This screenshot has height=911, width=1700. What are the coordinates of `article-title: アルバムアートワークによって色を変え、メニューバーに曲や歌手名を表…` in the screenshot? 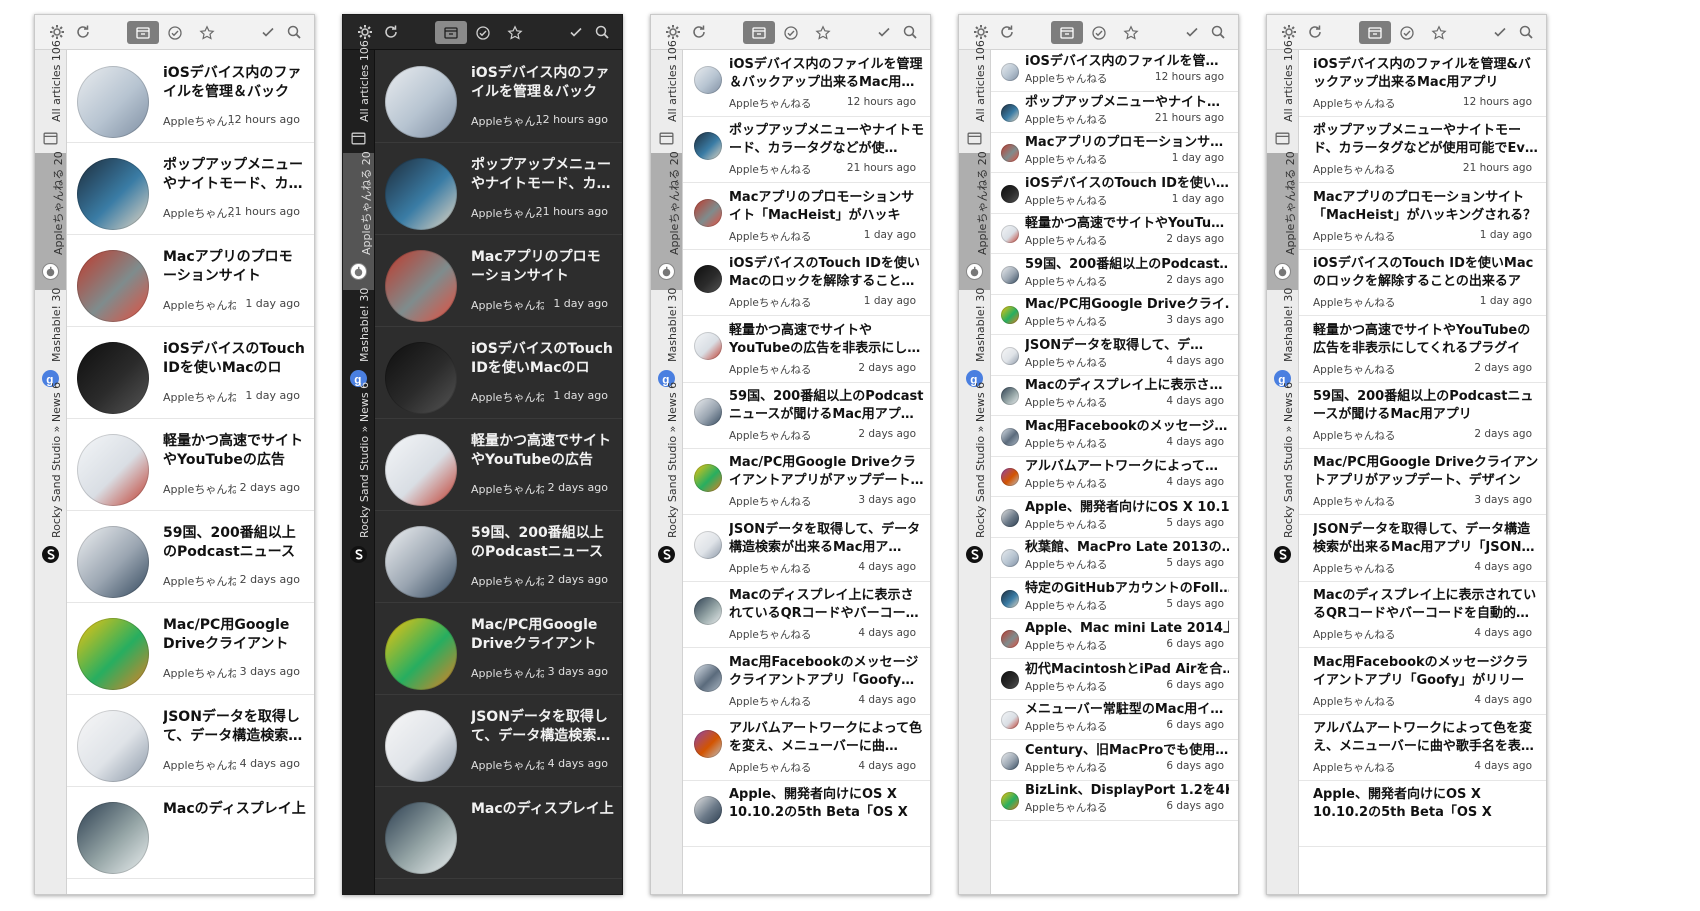 It's located at (1426, 738).